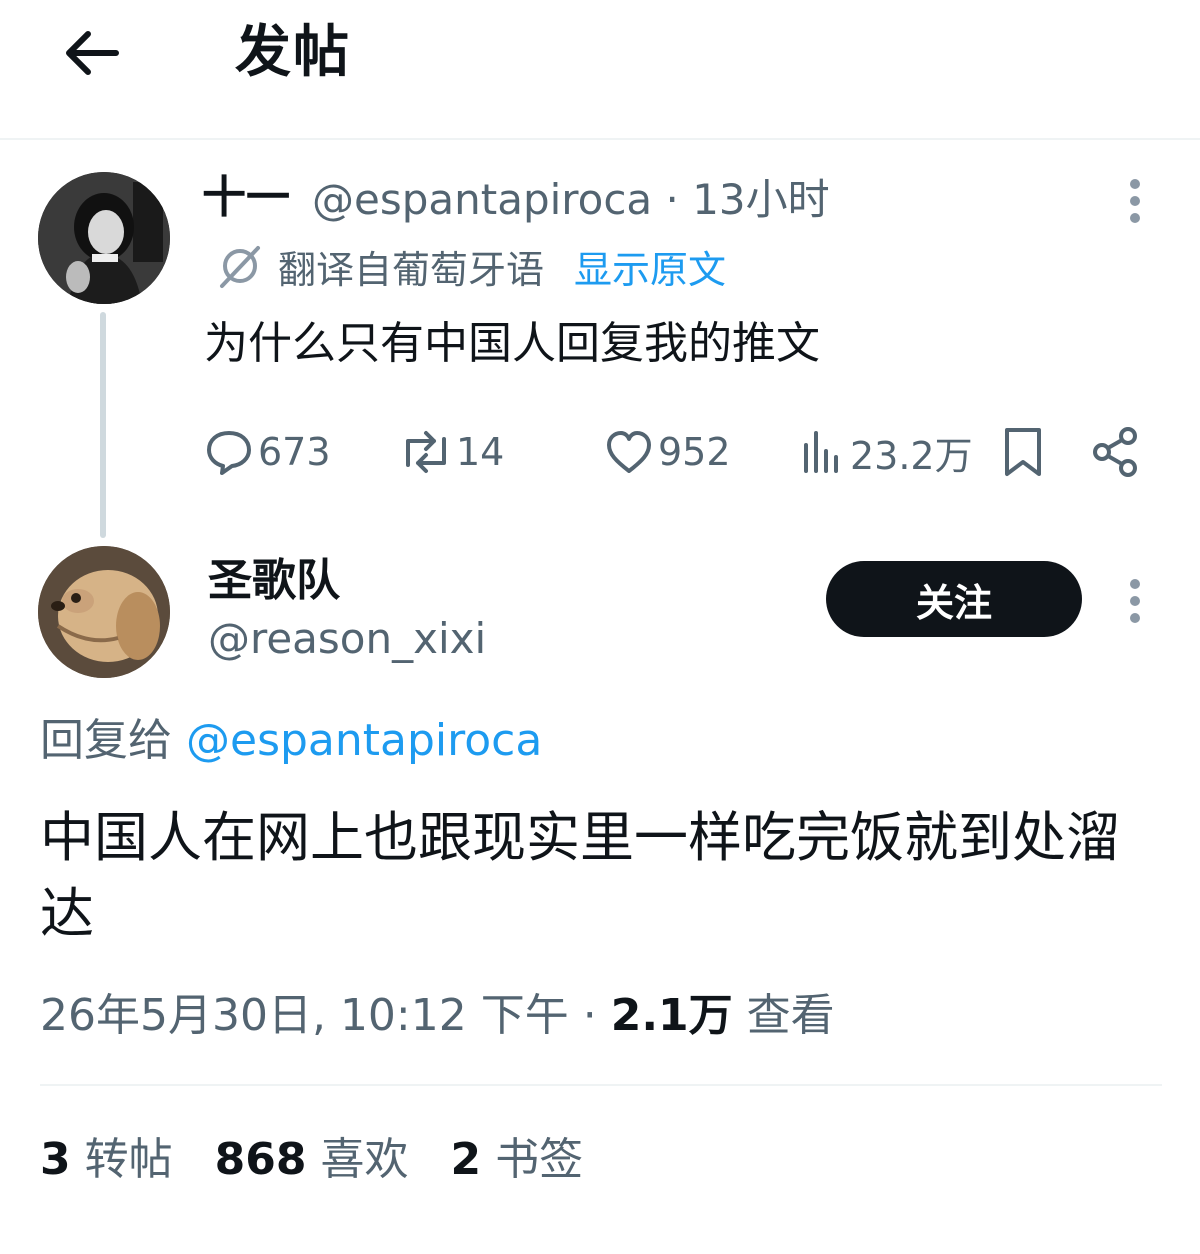  I want to click on heart-icon, so click(629, 452).